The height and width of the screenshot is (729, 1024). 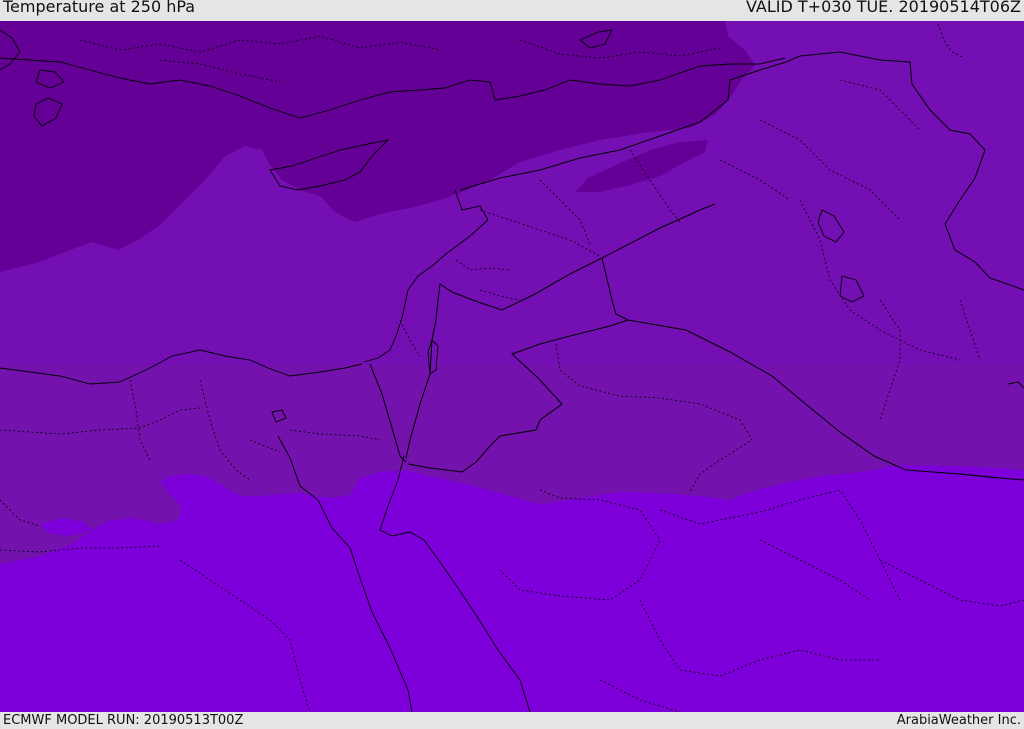 What do you see at coordinates (958, 720) in the screenshot?
I see `credit: ArabiaWeather Inc.` at bounding box center [958, 720].